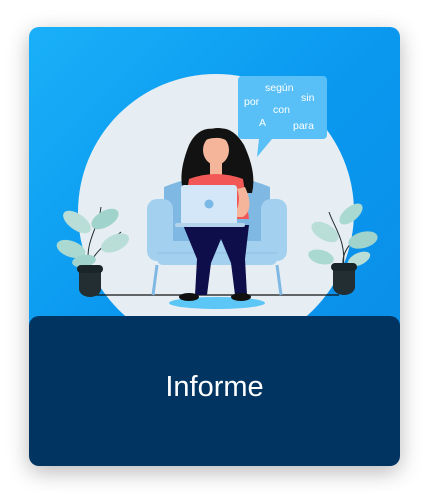 Image resolution: width=428 pixels, height=492 pixels. I want to click on laptop-icon, so click(210, 206).